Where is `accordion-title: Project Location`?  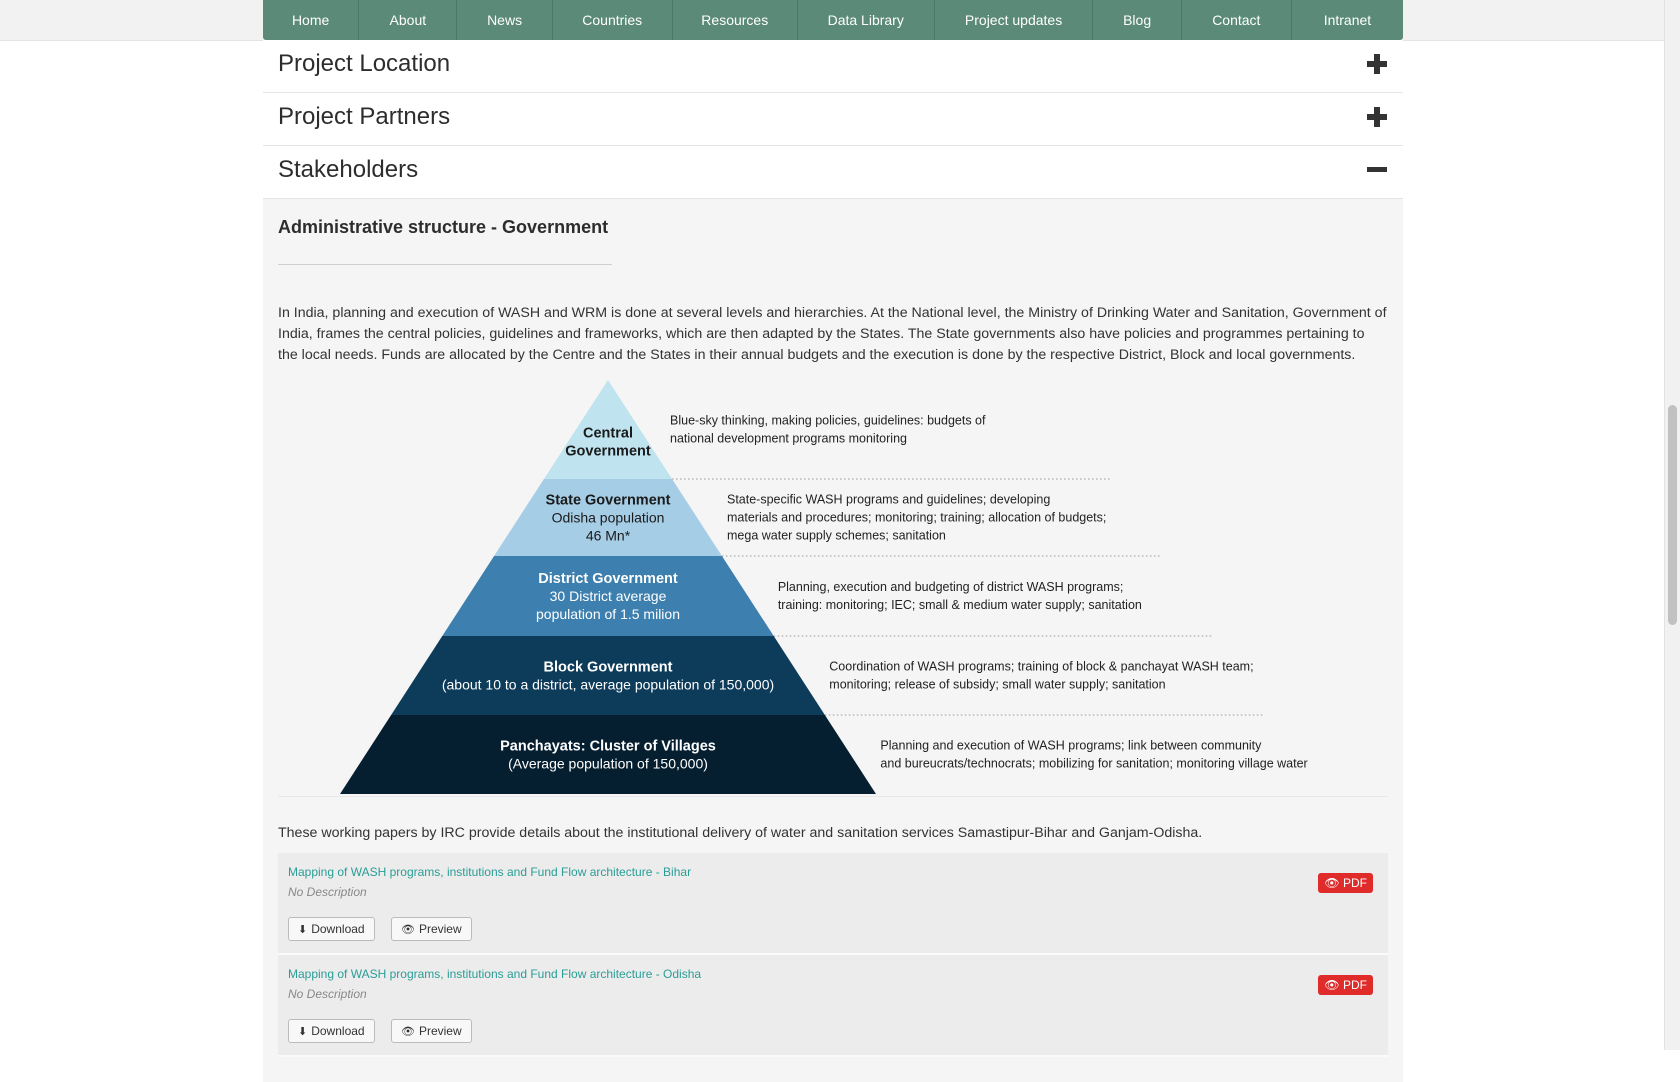 accordion-title: Project Location is located at coordinates (364, 63).